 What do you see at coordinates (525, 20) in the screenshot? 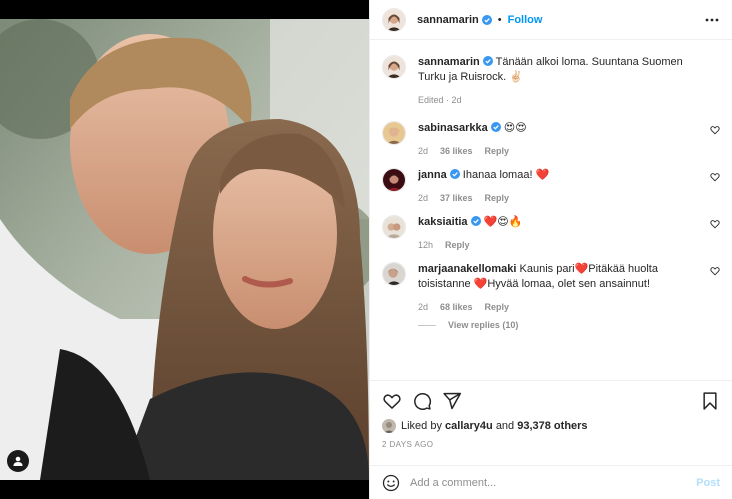
I see `follow-button: Follow` at bounding box center [525, 20].